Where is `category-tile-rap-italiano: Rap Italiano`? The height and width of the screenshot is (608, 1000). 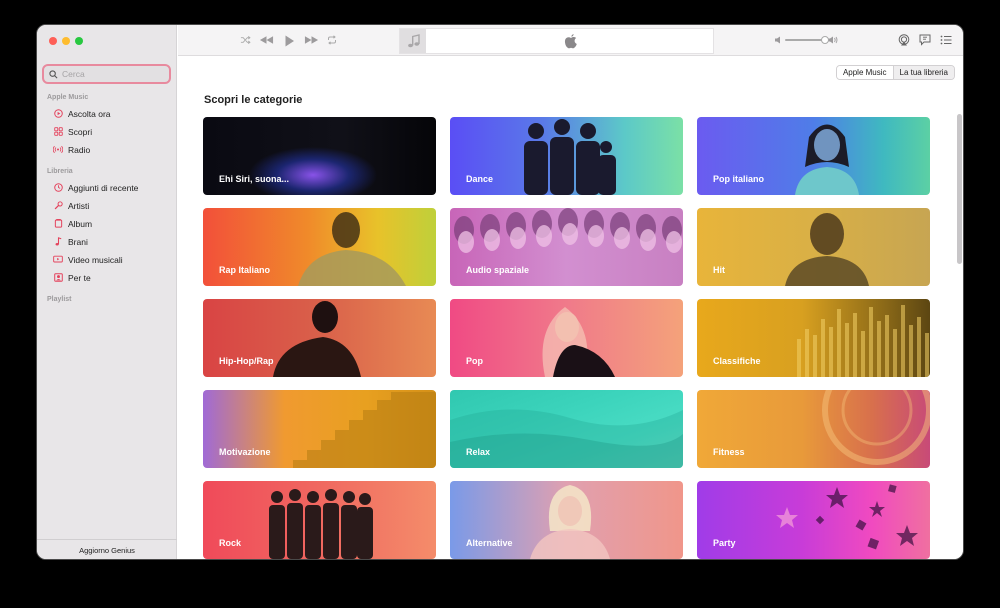 category-tile-rap-italiano: Rap Italiano is located at coordinates (319, 247).